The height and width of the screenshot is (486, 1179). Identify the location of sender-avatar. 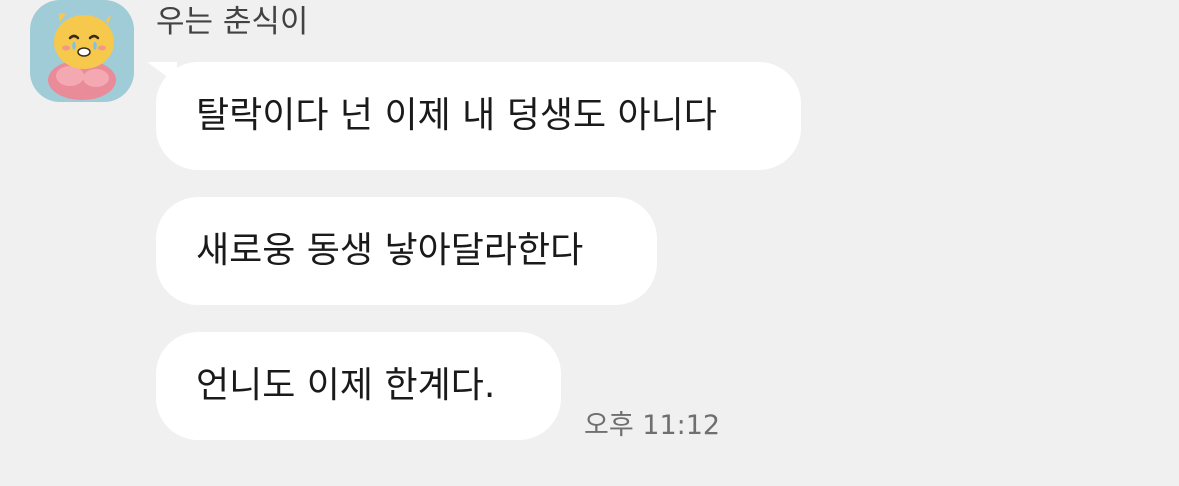
(82, 51).